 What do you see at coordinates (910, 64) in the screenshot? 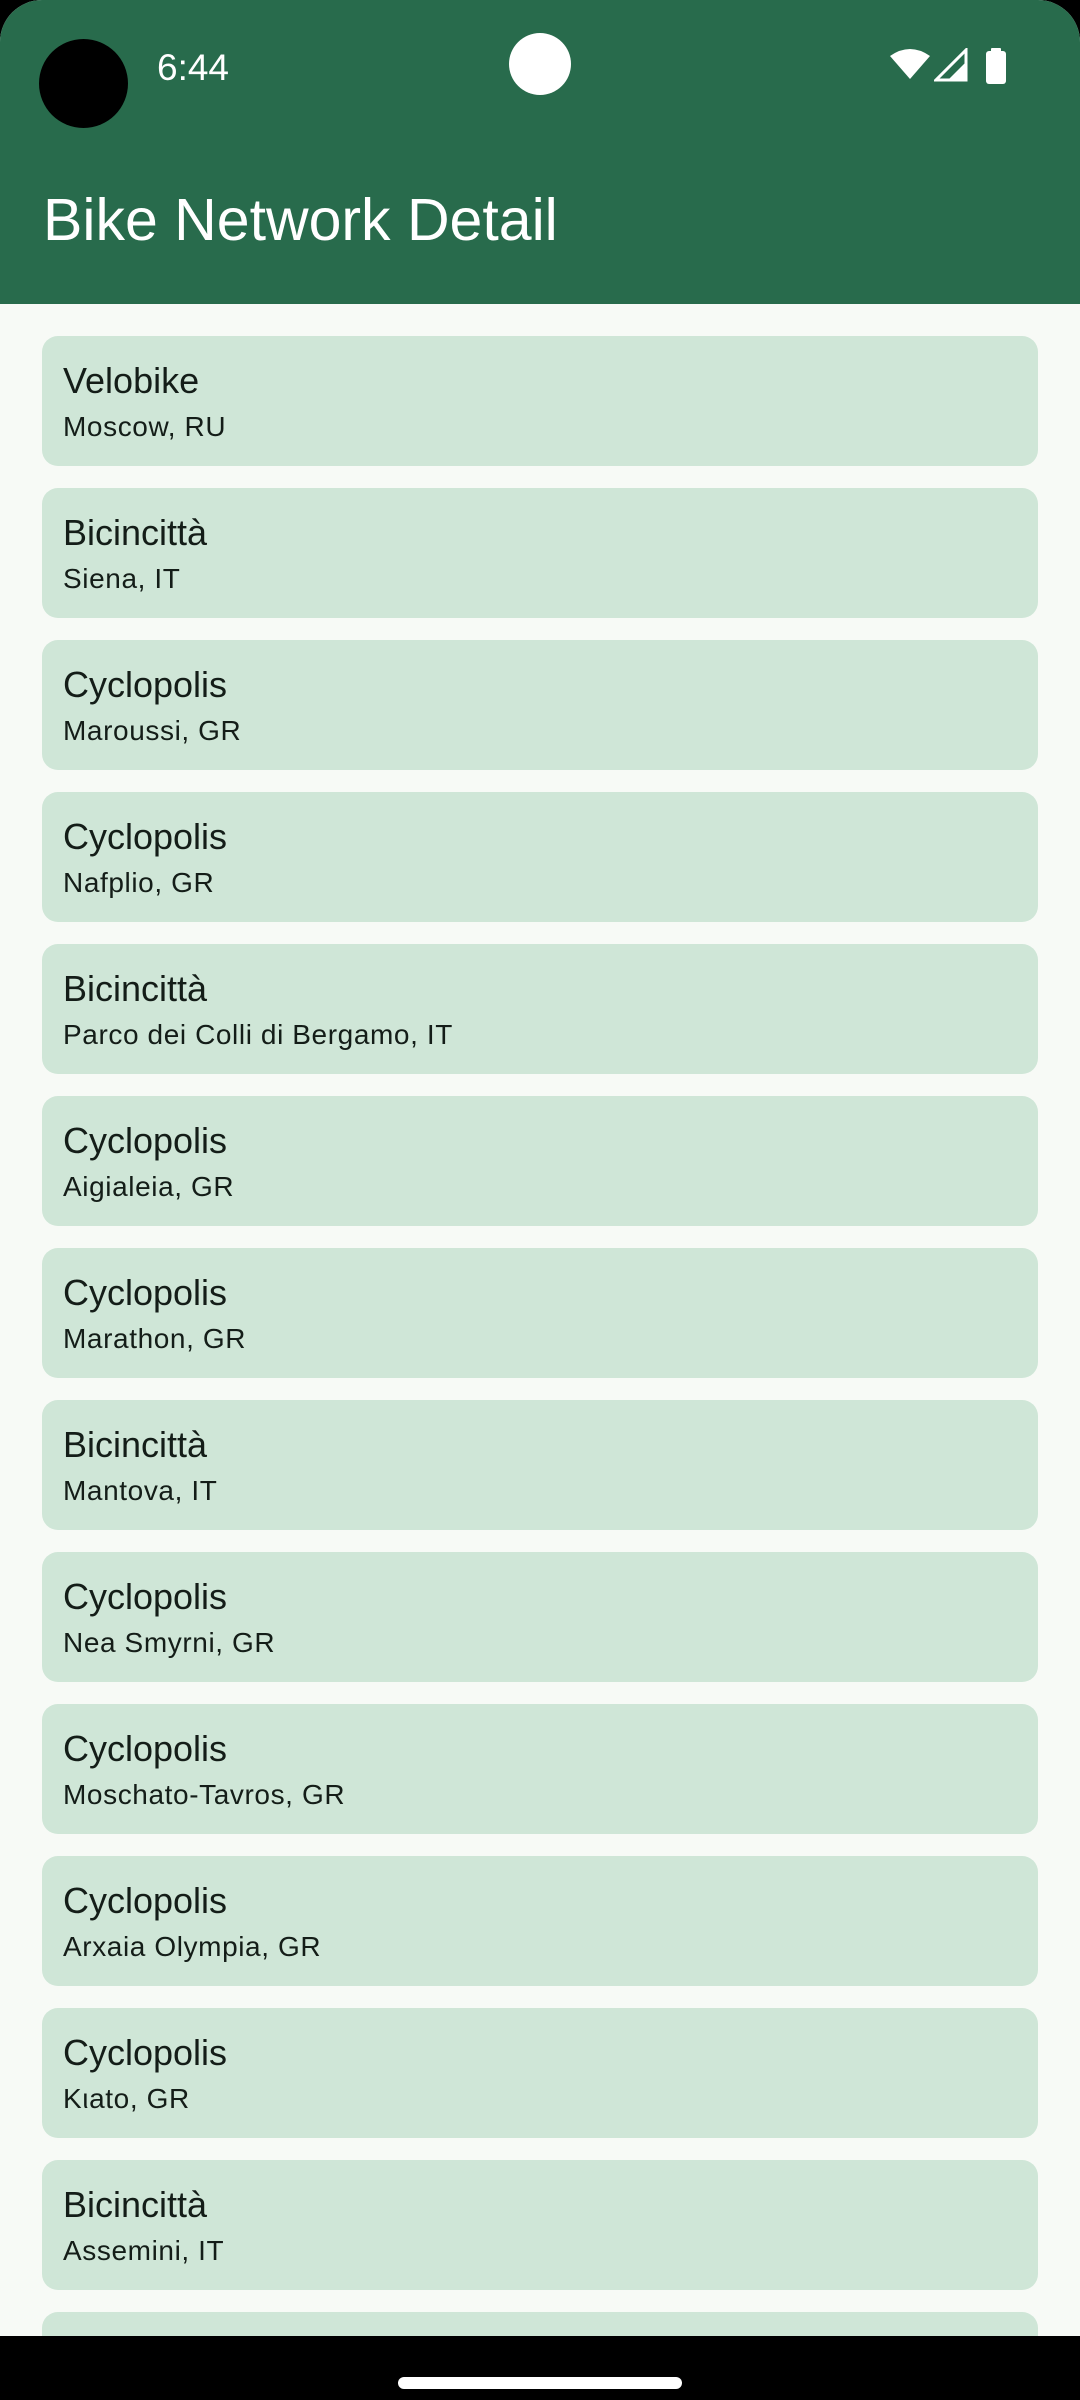
I see `wifi-icon` at bounding box center [910, 64].